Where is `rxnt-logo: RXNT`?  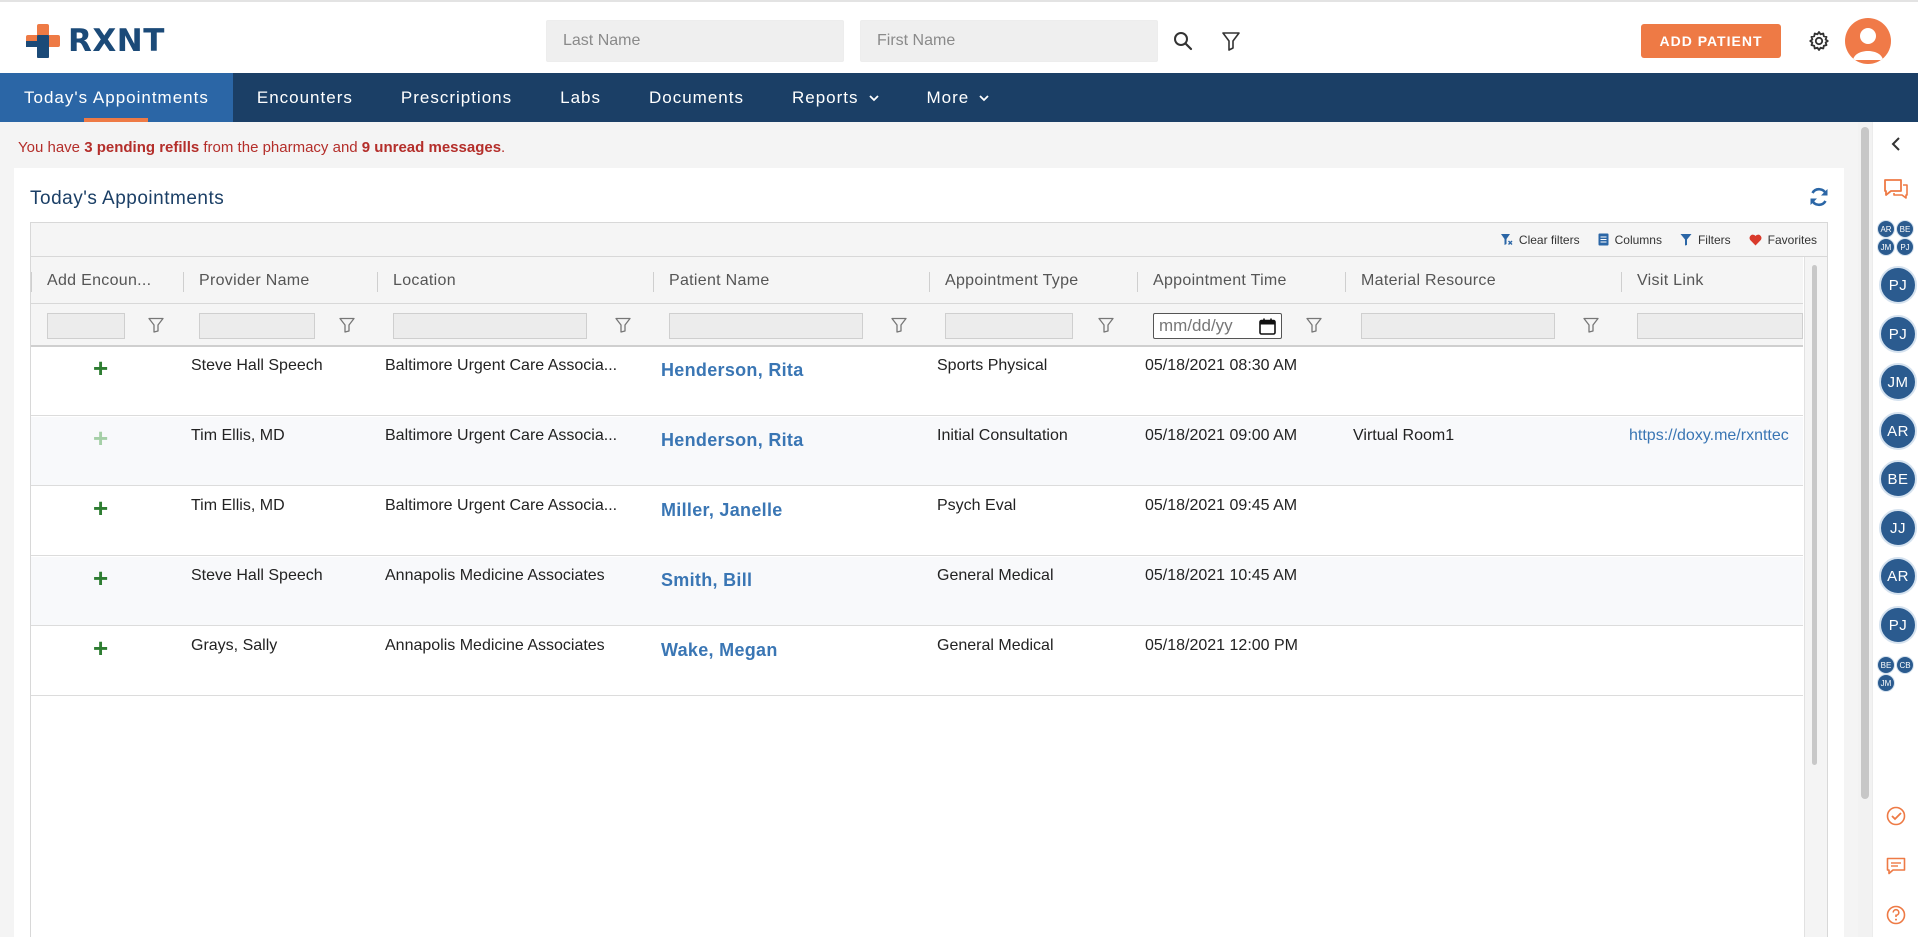 rxnt-logo: RXNT is located at coordinates (94, 41).